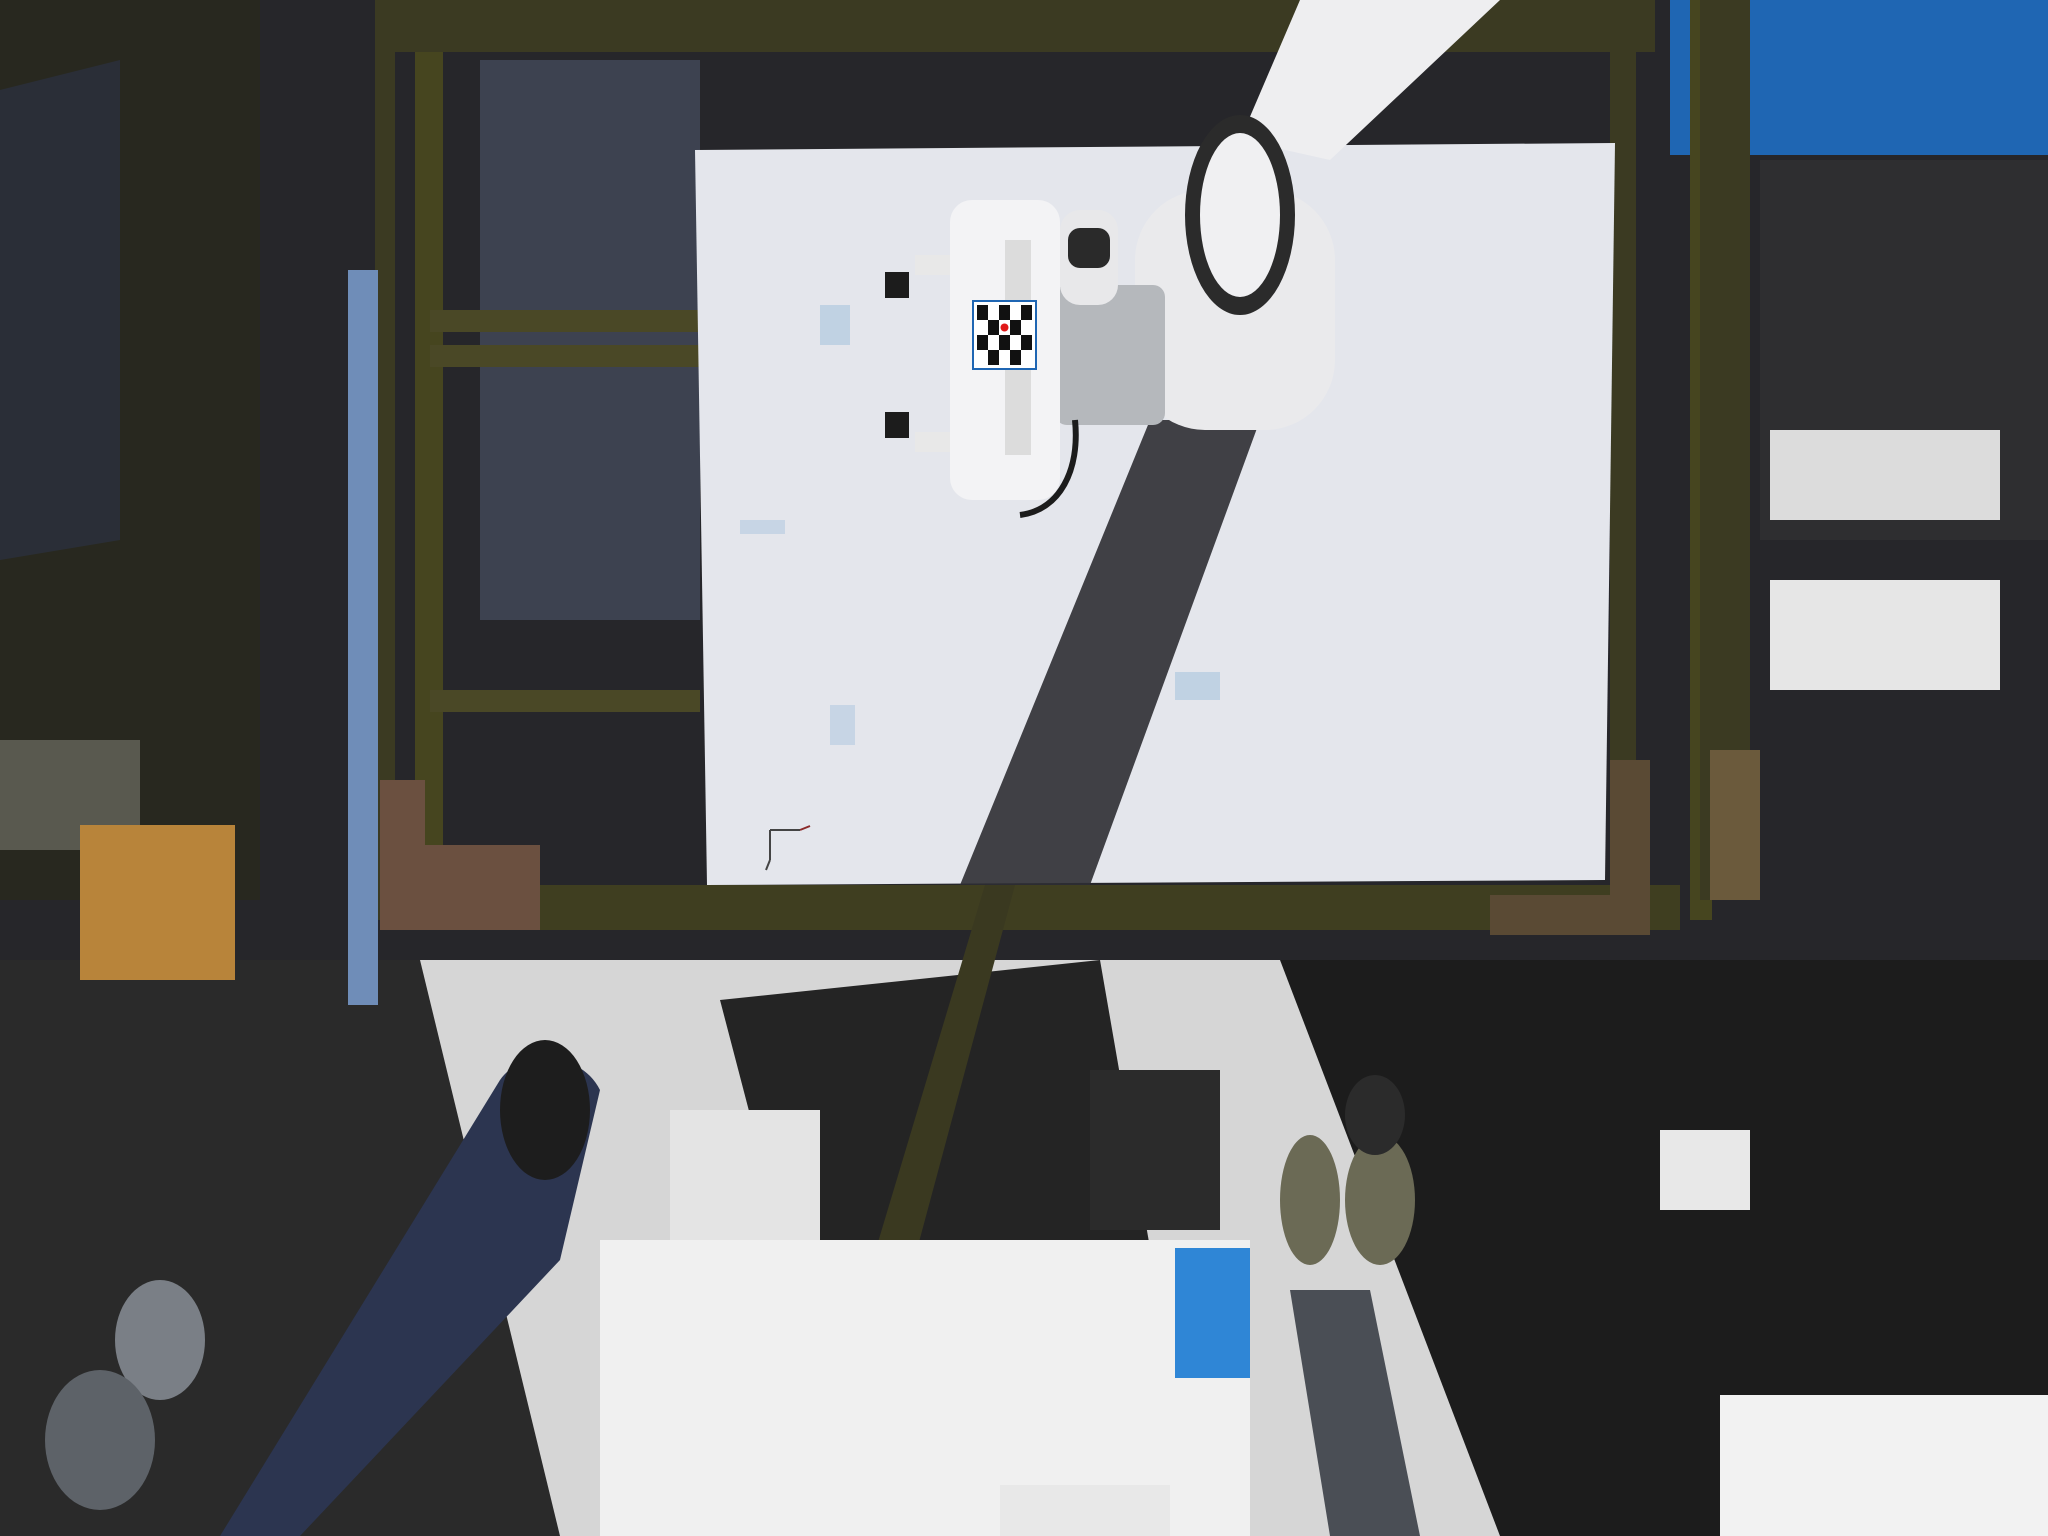 Image resolution: width=2048 pixels, height=1536 pixels. I want to click on corner-bracket-bottom-right, so click(1570, 915).